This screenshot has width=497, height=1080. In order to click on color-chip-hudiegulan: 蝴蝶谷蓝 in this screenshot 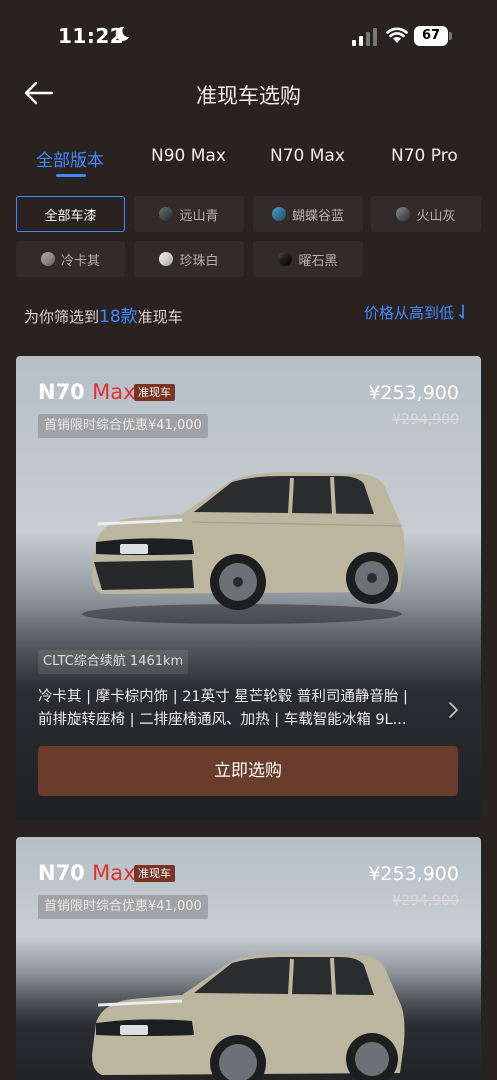, I will do `click(308, 214)`.